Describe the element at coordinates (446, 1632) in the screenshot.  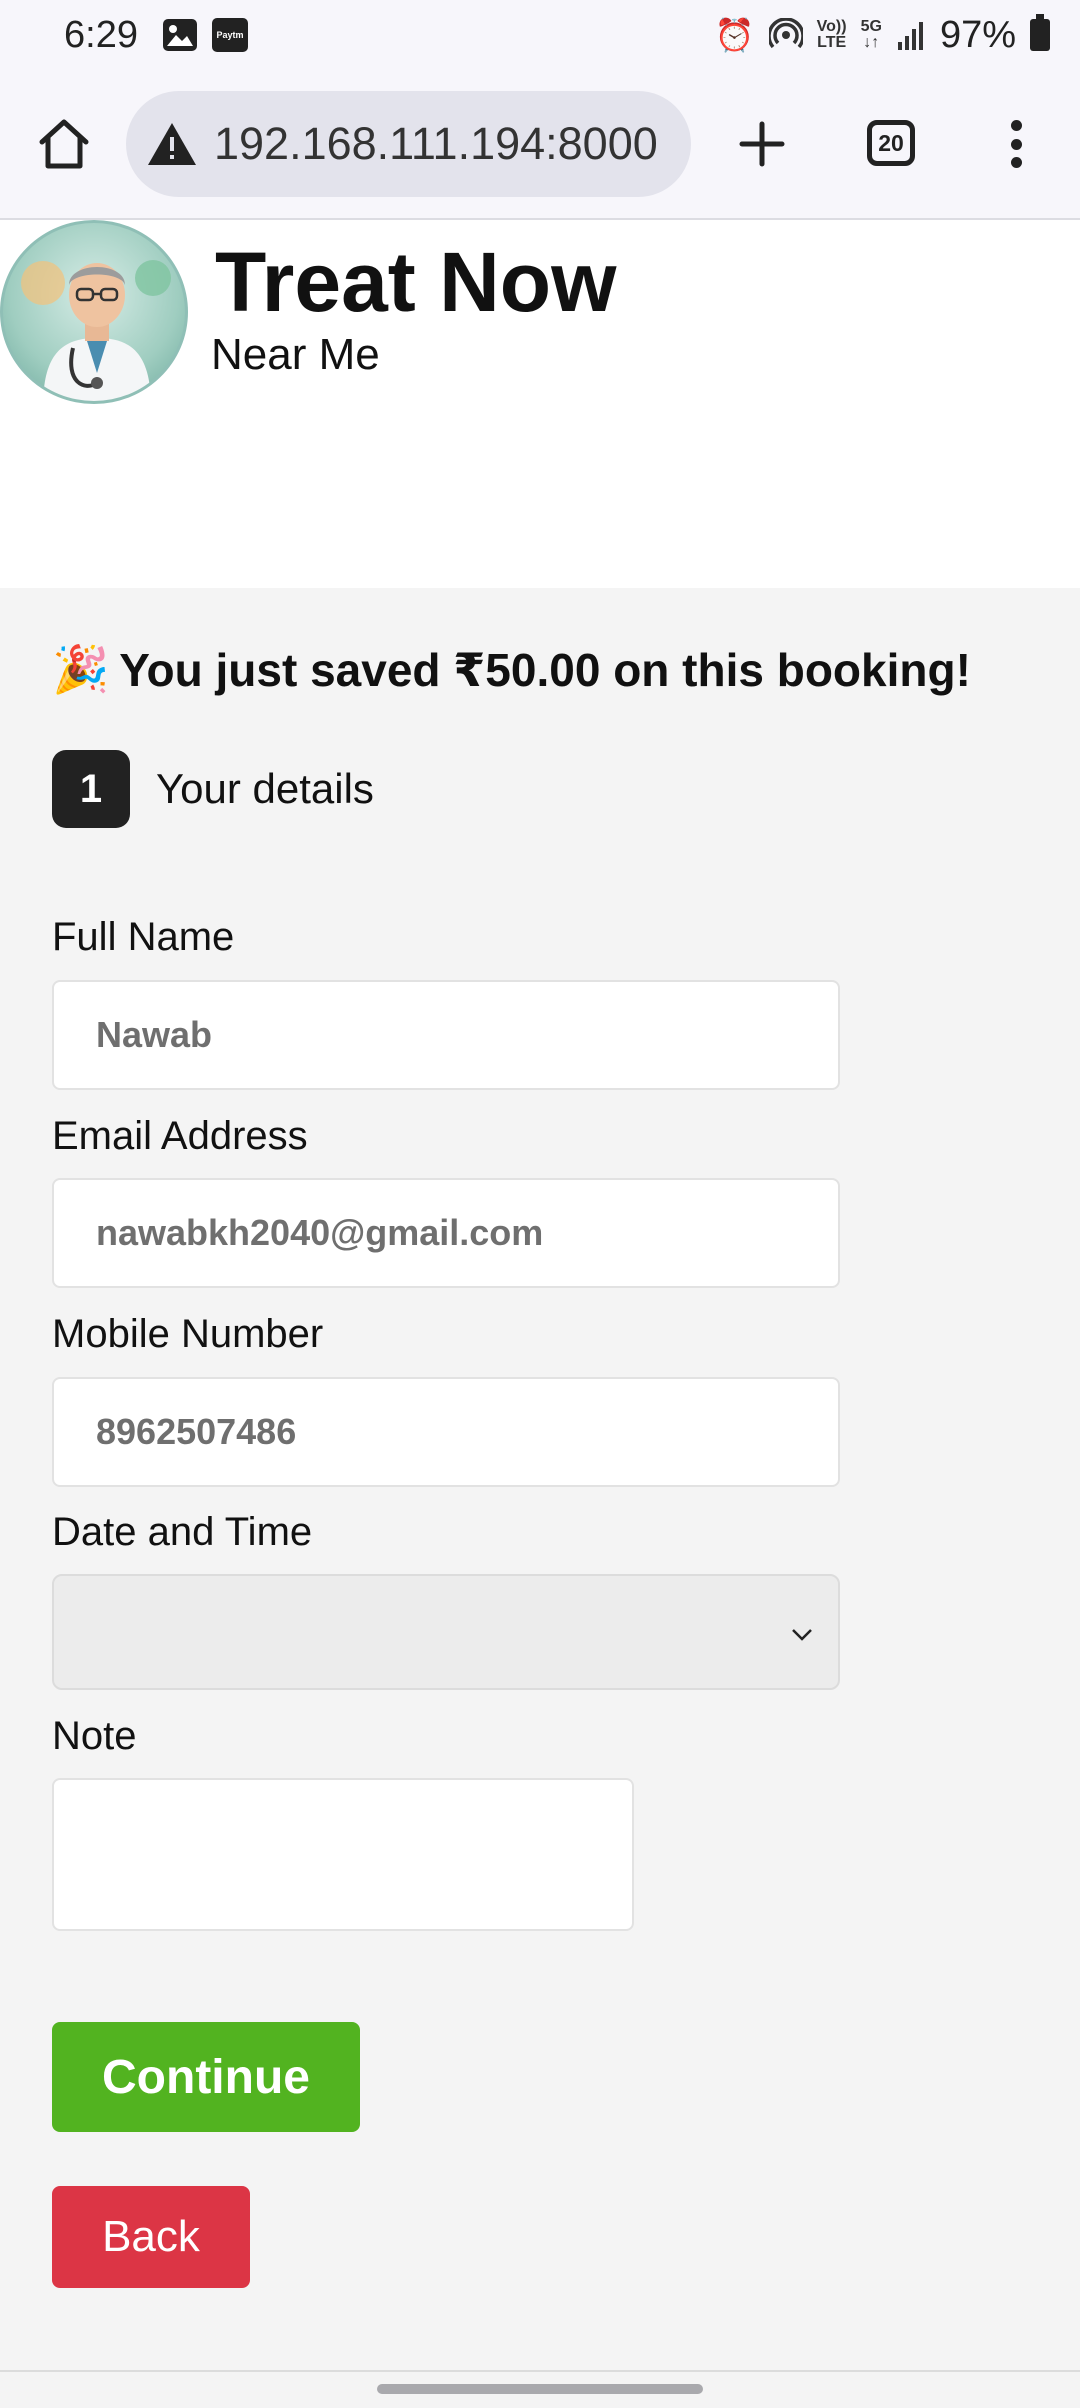
I see `datetime-select` at that location.